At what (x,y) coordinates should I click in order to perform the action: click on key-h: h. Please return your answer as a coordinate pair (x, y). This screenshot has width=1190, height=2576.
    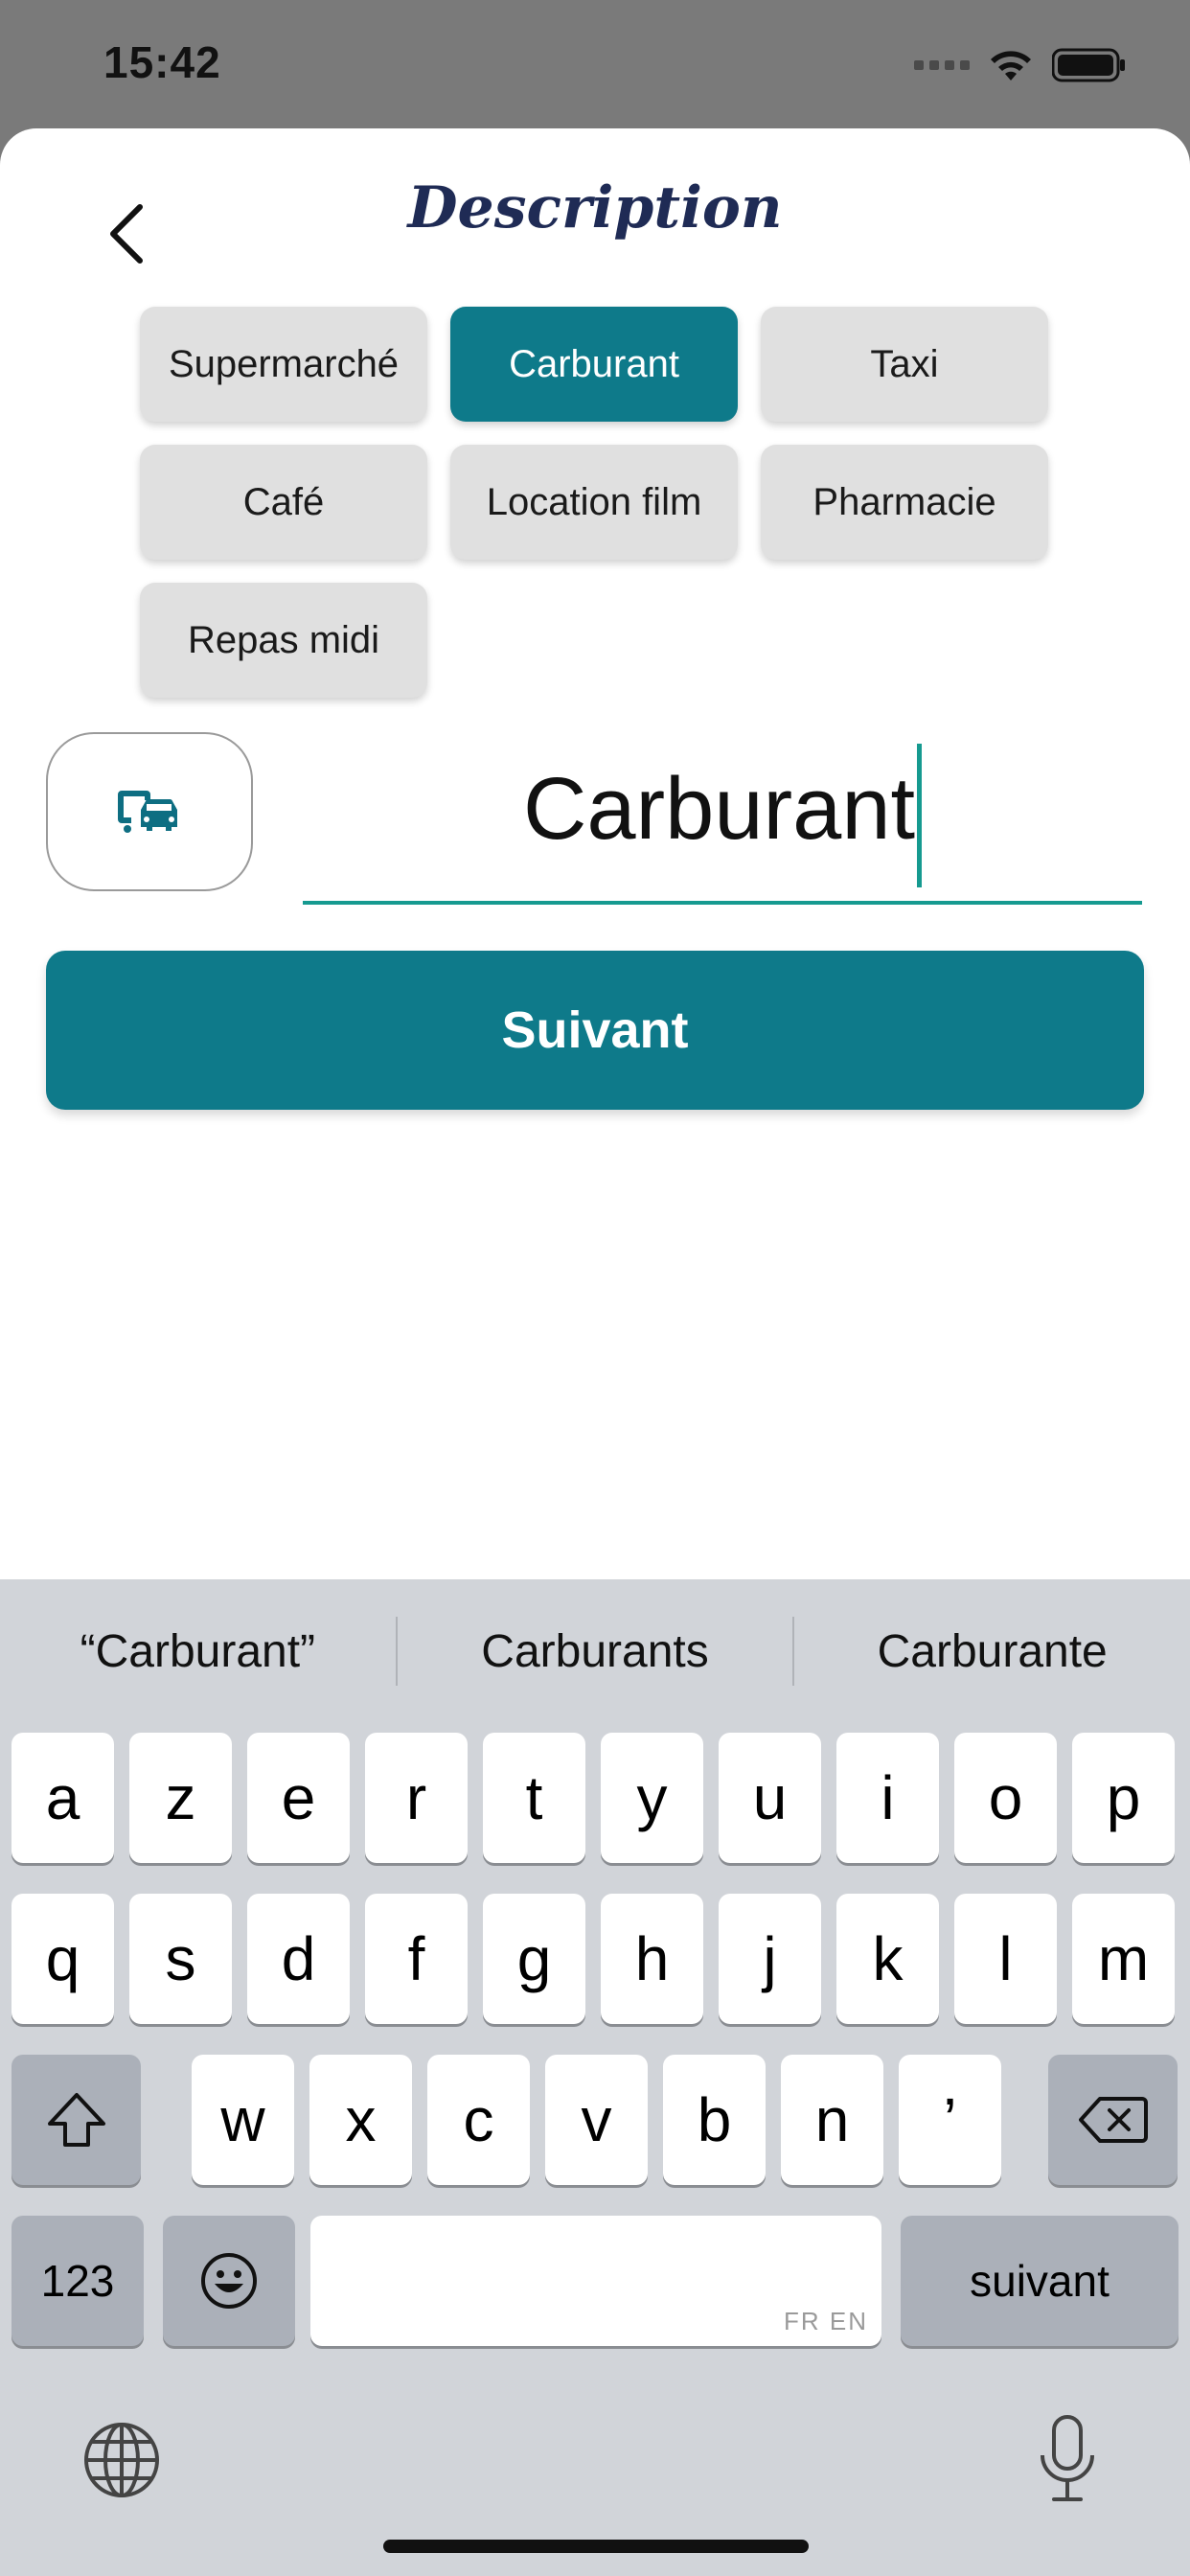
    Looking at the image, I should click on (652, 1959).